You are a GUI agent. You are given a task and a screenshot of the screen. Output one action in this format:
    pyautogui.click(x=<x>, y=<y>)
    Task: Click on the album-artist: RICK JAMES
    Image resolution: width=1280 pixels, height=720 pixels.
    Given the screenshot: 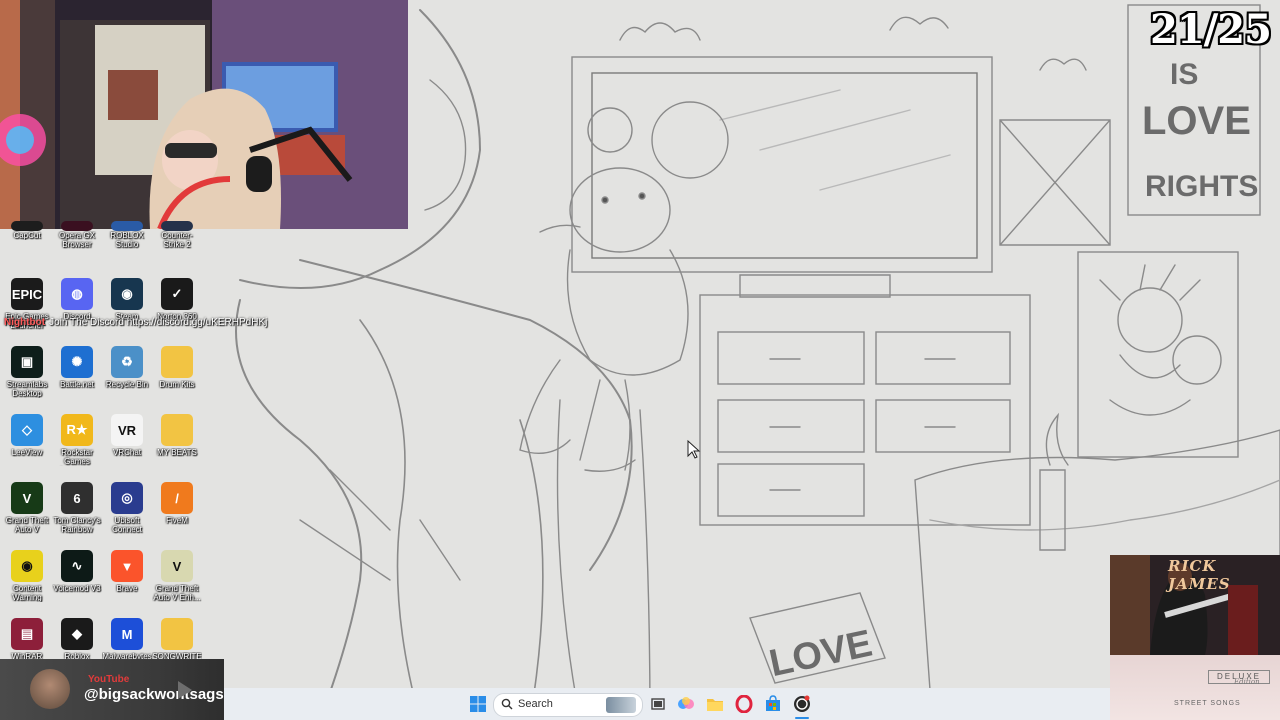 What is the action you would take?
    pyautogui.click(x=1199, y=575)
    